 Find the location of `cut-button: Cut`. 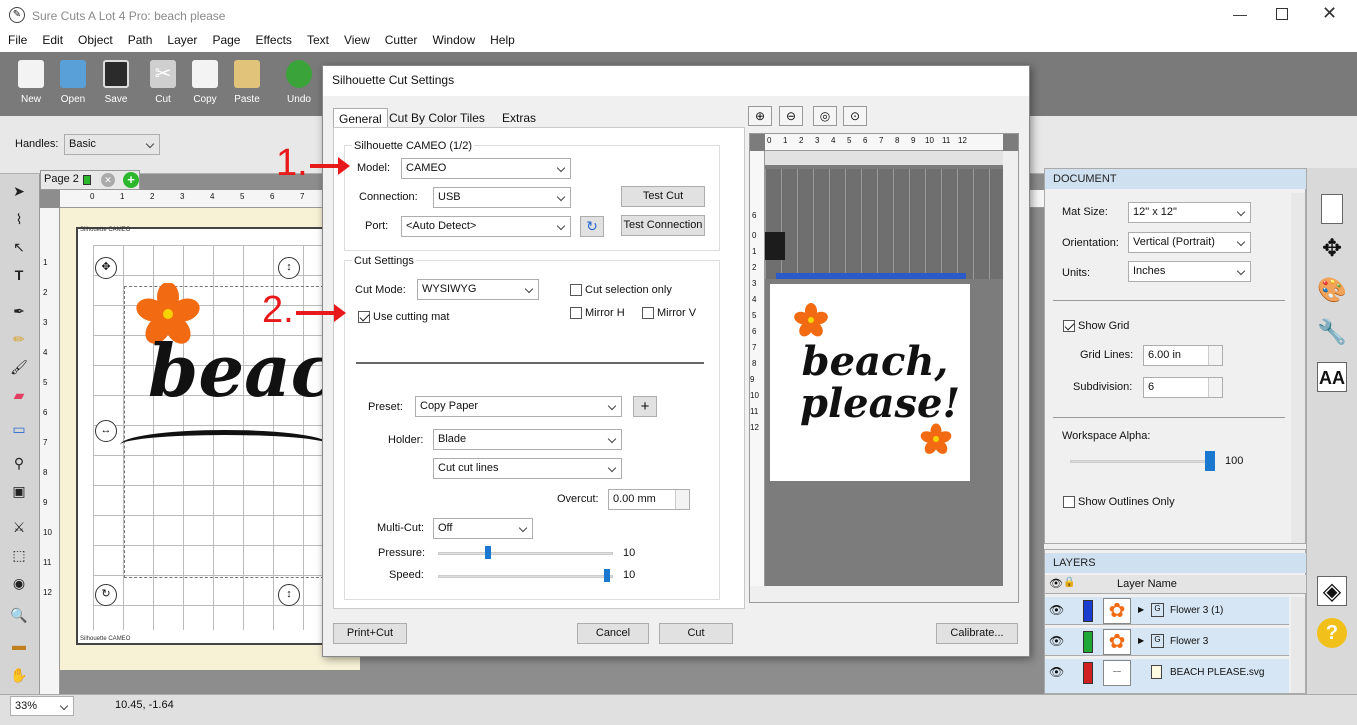

cut-button: Cut is located at coordinates (696, 633).